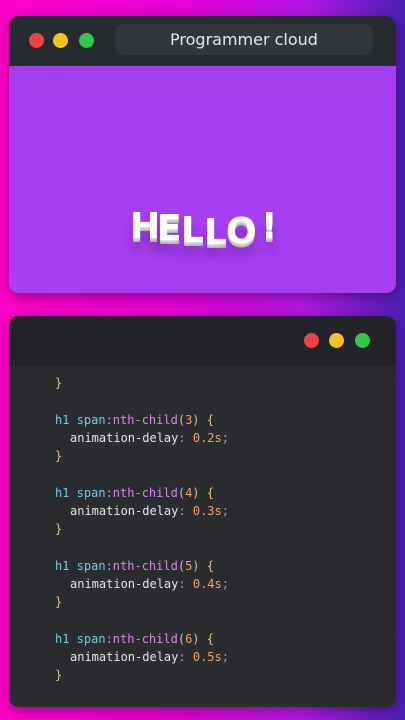  Describe the element at coordinates (241, 231) in the screenshot. I see `hello-letter-5: O` at that location.